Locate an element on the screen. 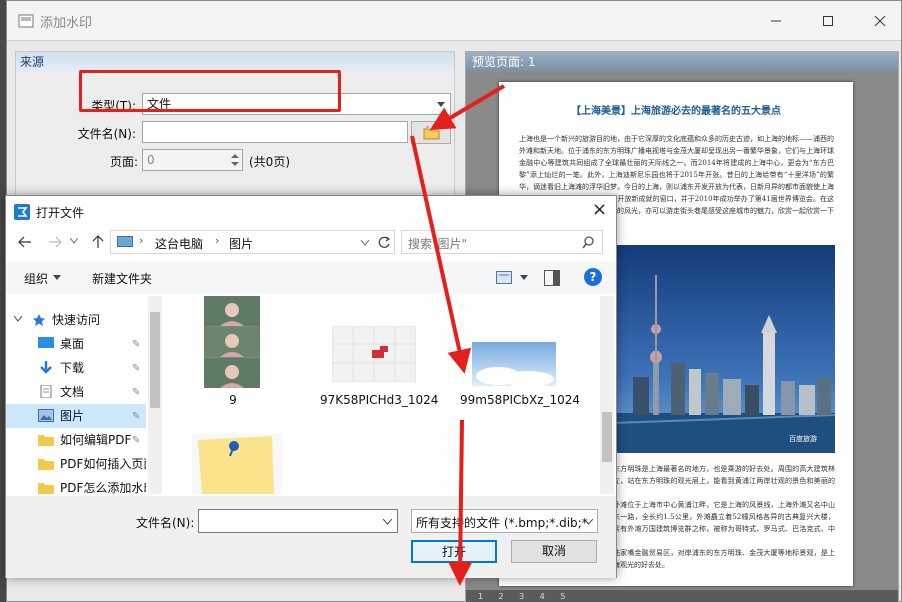 The image size is (902, 602). file-item: 97K58PICHd3_1024 is located at coordinates (379, 356).